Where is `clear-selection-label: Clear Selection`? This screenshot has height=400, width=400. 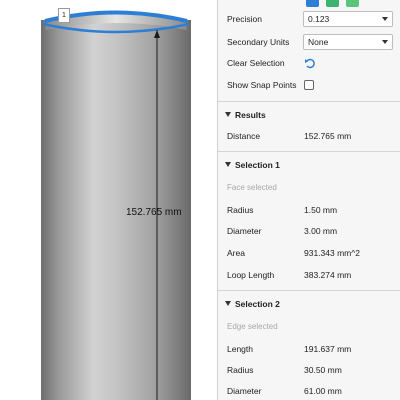
clear-selection-label: Clear Selection is located at coordinates (256, 63).